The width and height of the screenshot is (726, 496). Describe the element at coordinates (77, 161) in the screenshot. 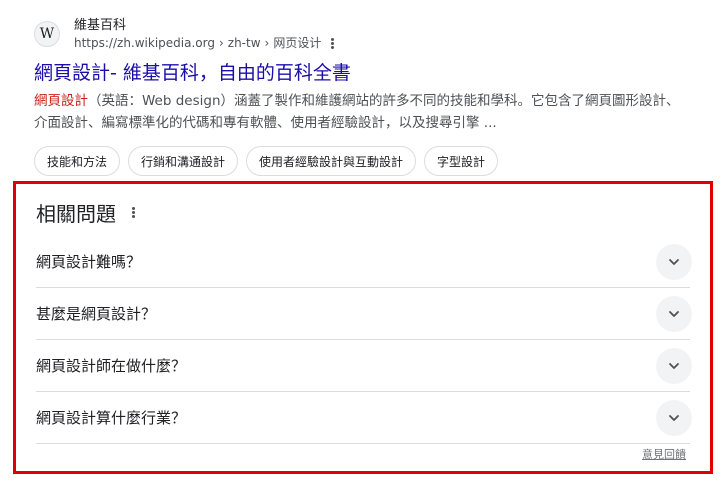

I see `chip-skills-methods: 技能和方法` at that location.